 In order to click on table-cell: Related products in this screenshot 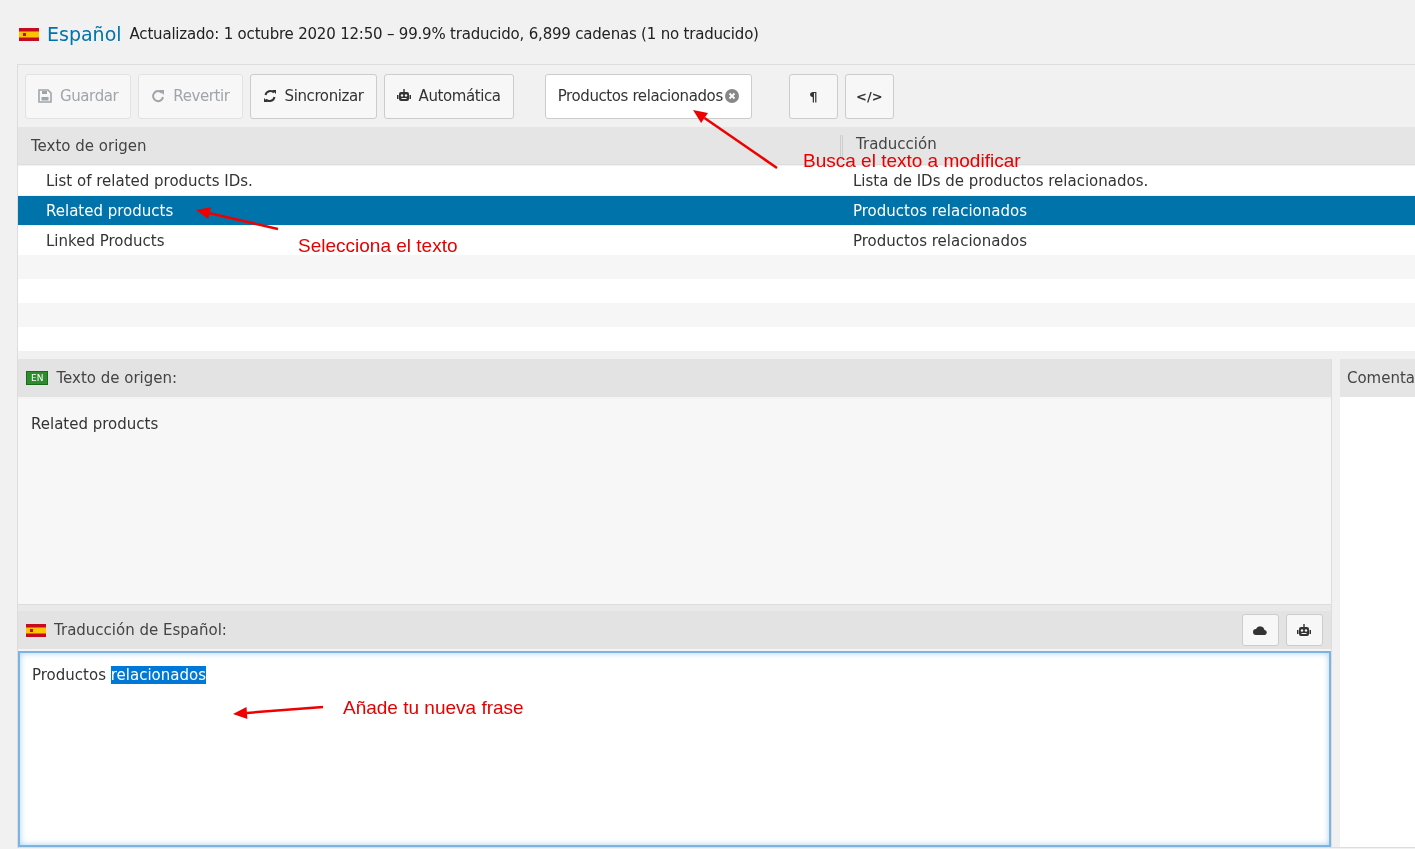, I will do `click(110, 210)`.